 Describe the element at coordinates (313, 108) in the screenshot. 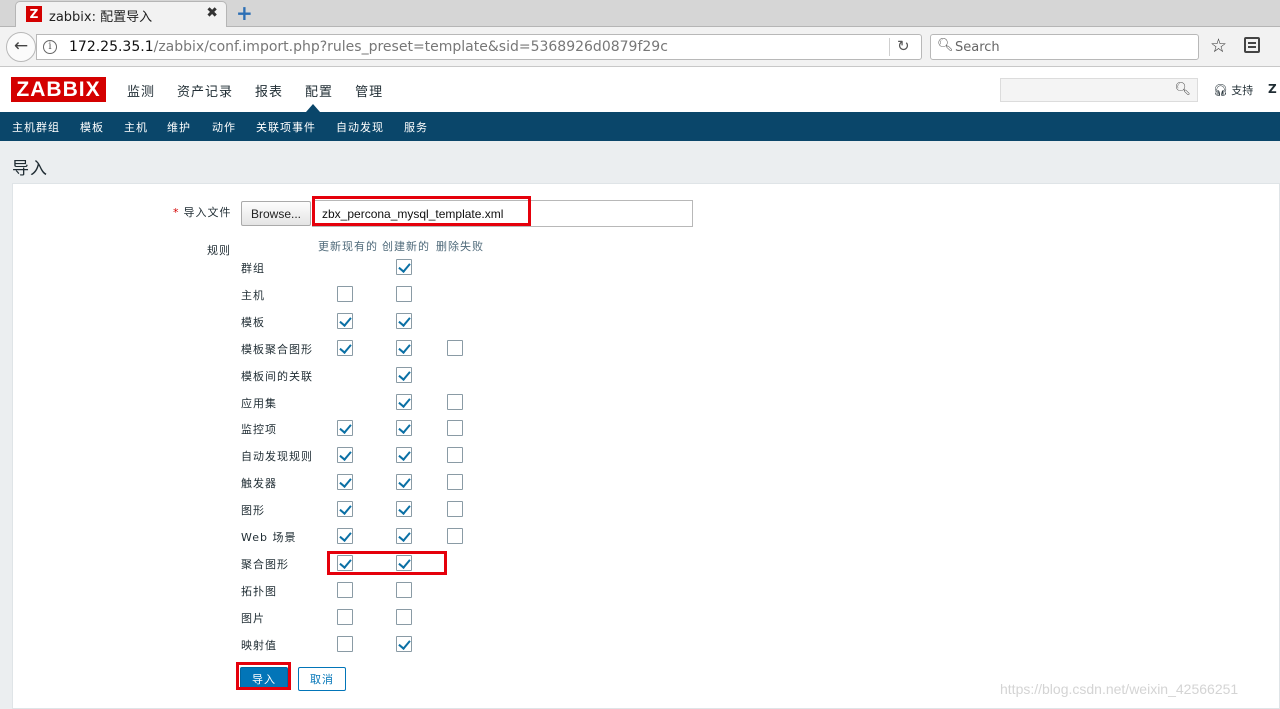

I see `active-menu-caret` at that location.